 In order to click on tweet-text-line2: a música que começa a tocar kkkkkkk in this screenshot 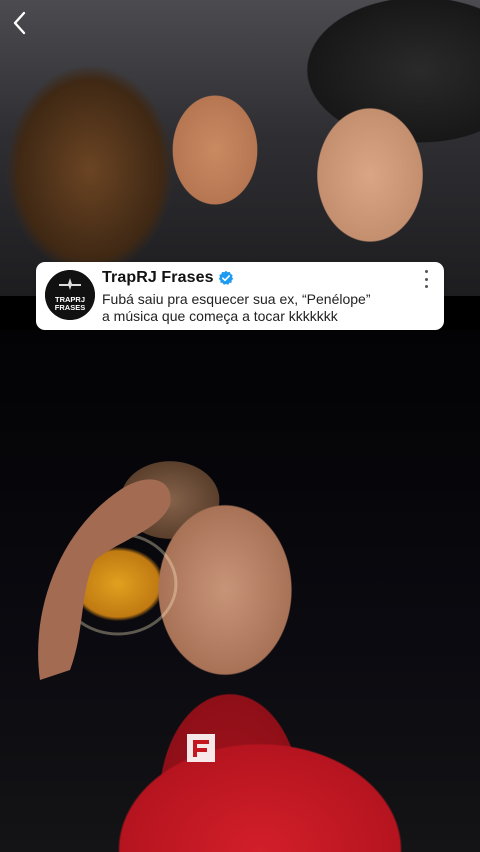, I will do `click(220, 316)`.